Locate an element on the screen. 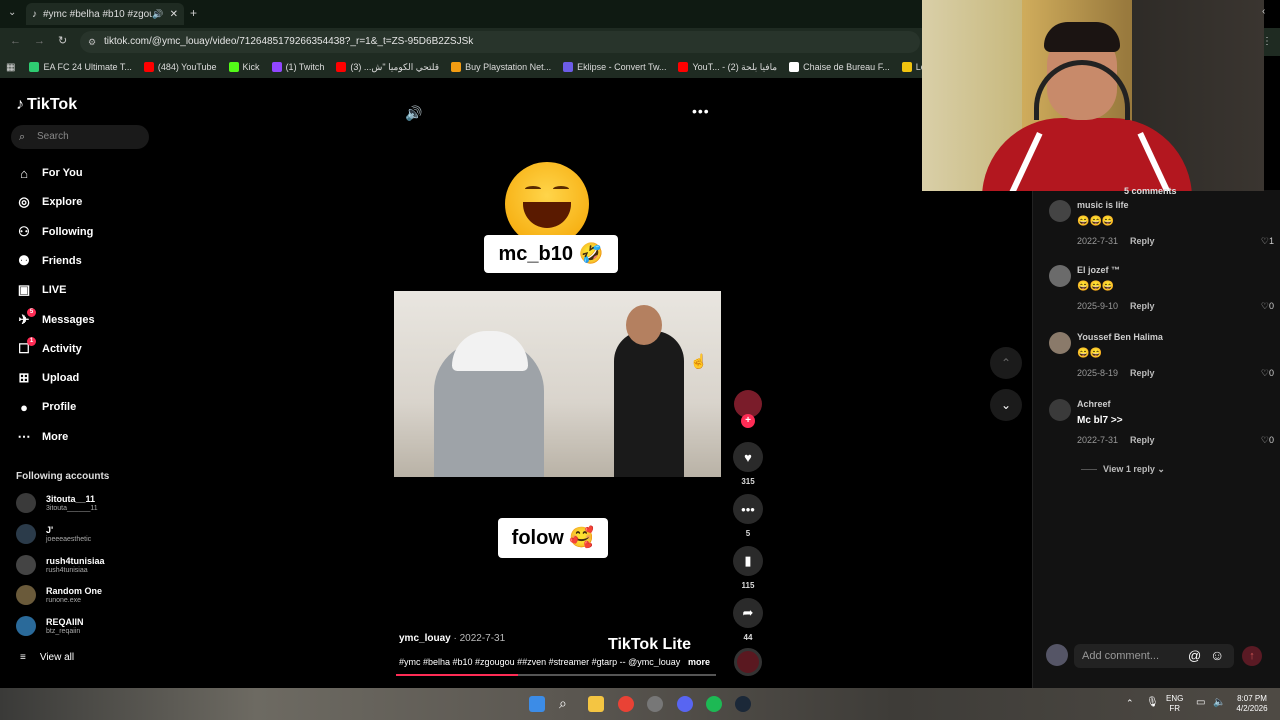 Image resolution: width=1280 pixels, height=720 pixels. settings-app-icon is located at coordinates (655, 704).